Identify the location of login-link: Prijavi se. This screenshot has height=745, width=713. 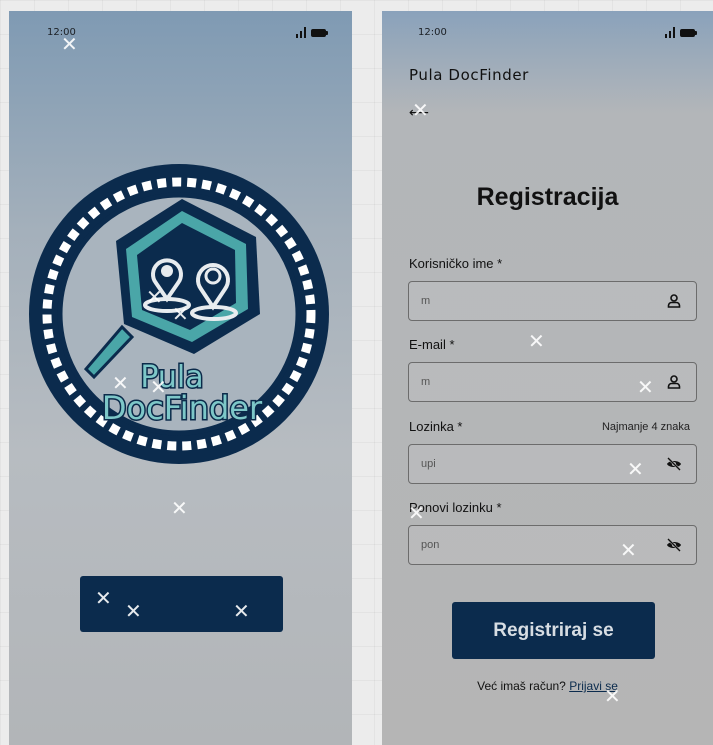
(593, 686).